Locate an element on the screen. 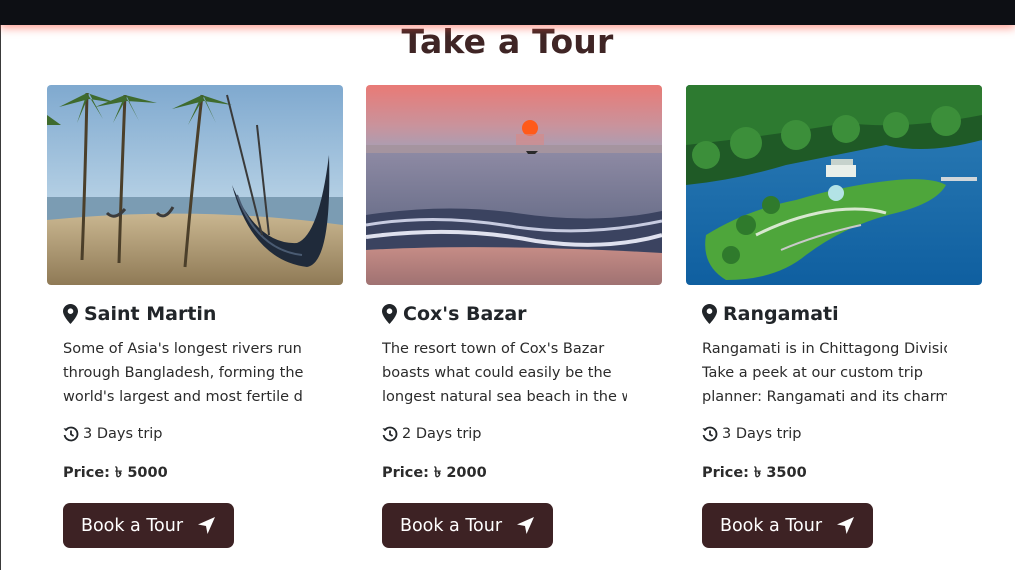 Image resolution: width=1015 pixels, height=570 pixels. tour-duration-text: 2 Days trip is located at coordinates (442, 434).